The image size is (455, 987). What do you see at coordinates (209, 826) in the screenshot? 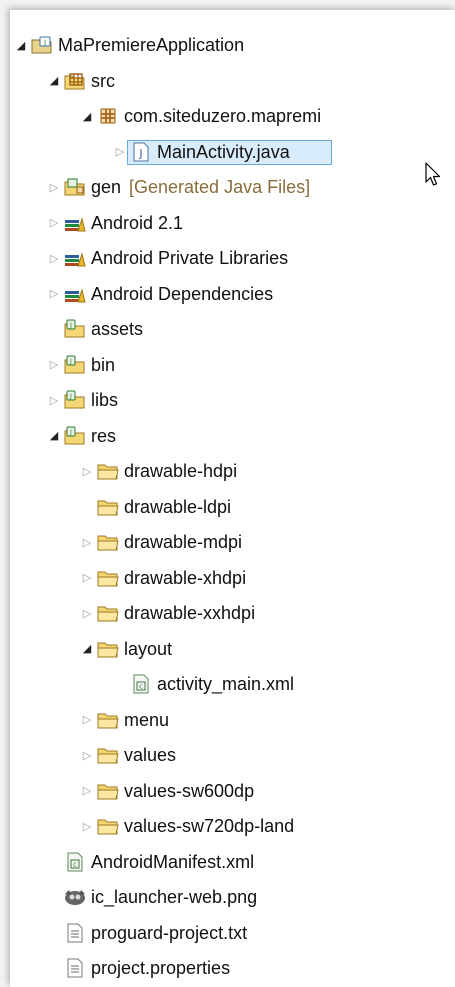
I see `tree-item-label: values-sw720dp-land` at bounding box center [209, 826].